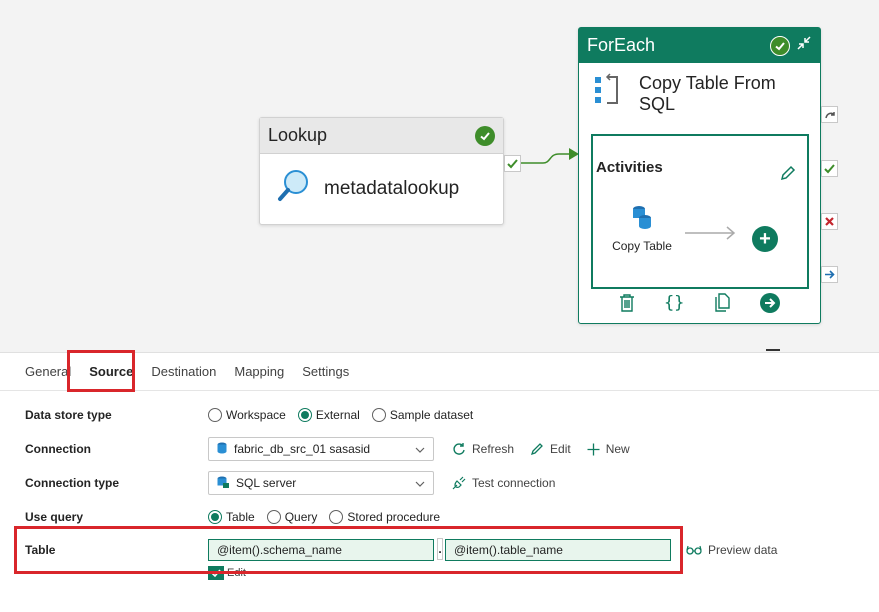 This screenshot has width=879, height=612. I want to click on connection-label: Connection, so click(58, 449).